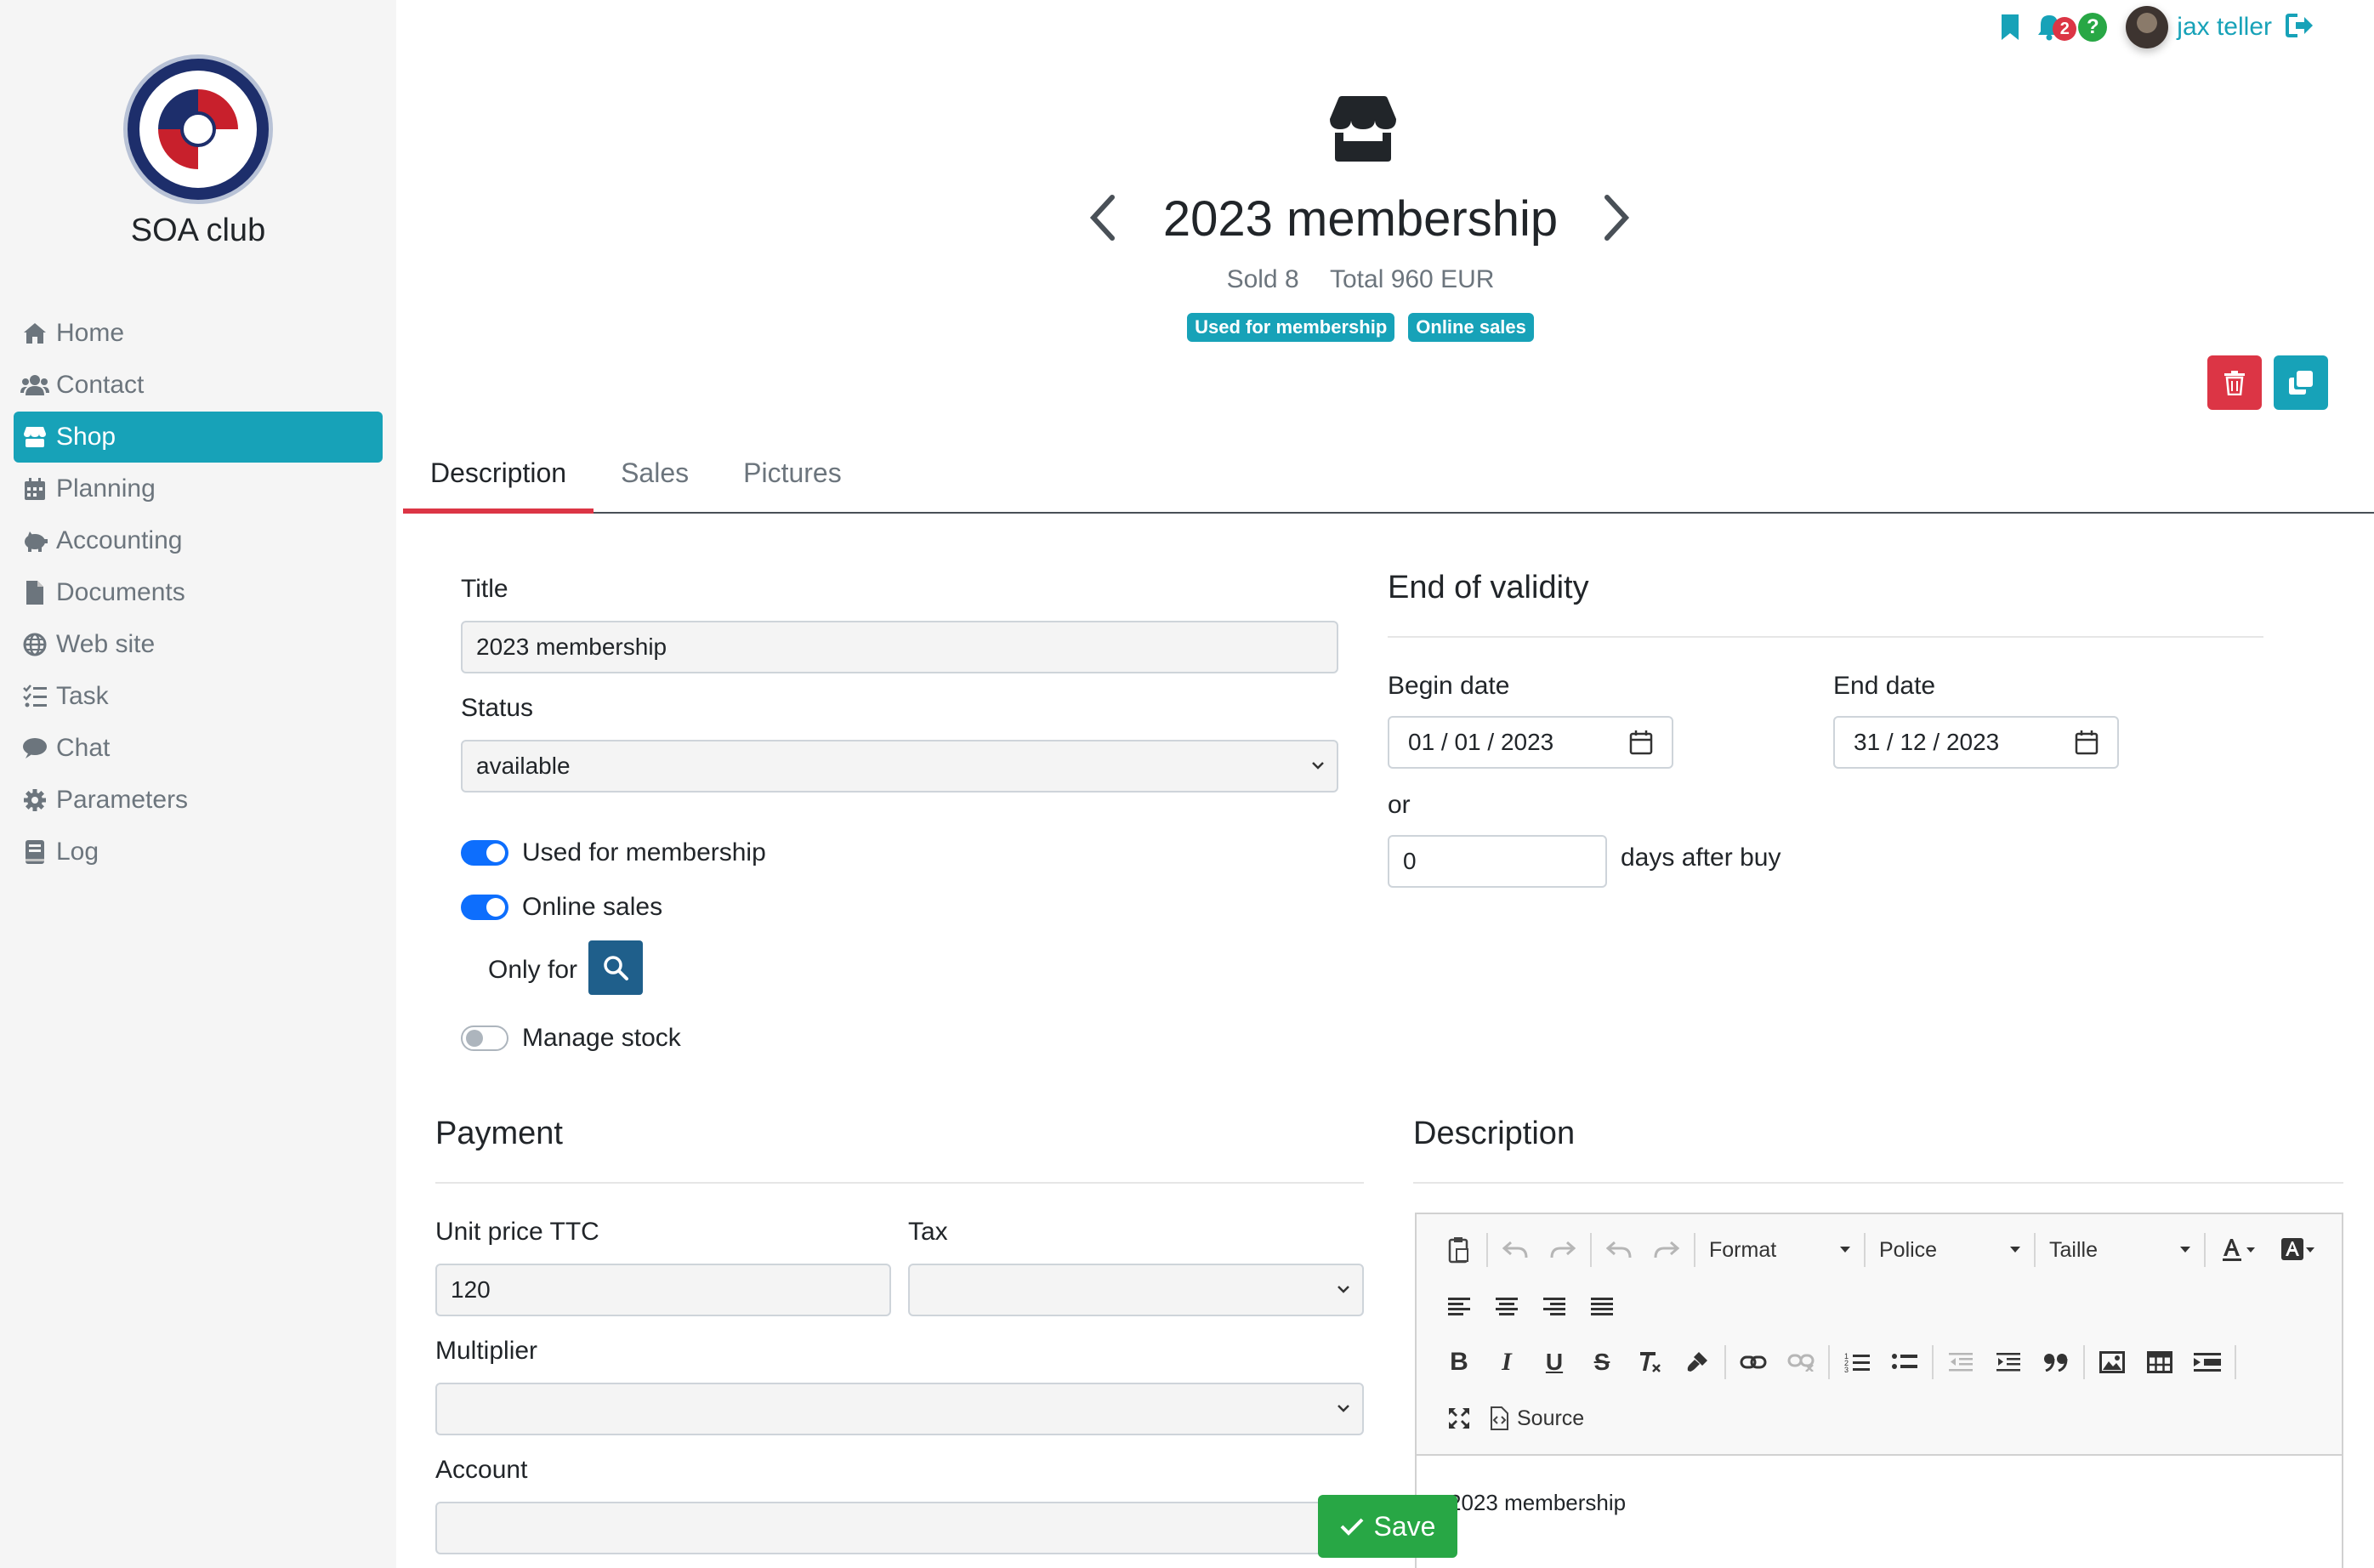 The height and width of the screenshot is (1568, 2374). Describe the element at coordinates (2147, 27) in the screenshot. I see `avatar` at that location.